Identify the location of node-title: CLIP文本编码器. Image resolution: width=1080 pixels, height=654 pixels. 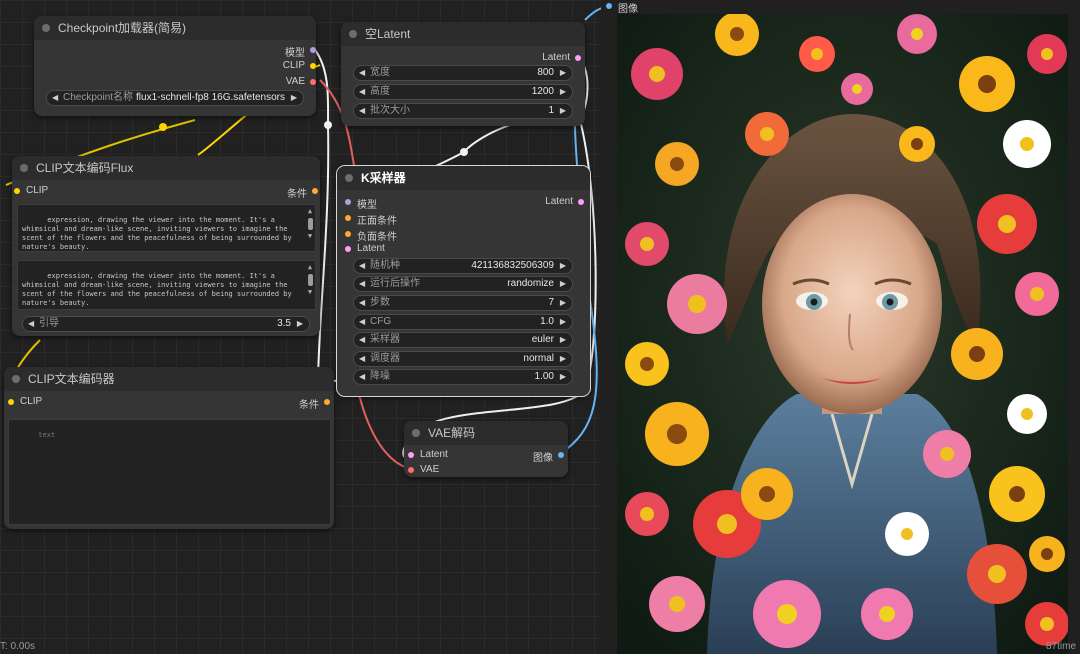
(169, 379).